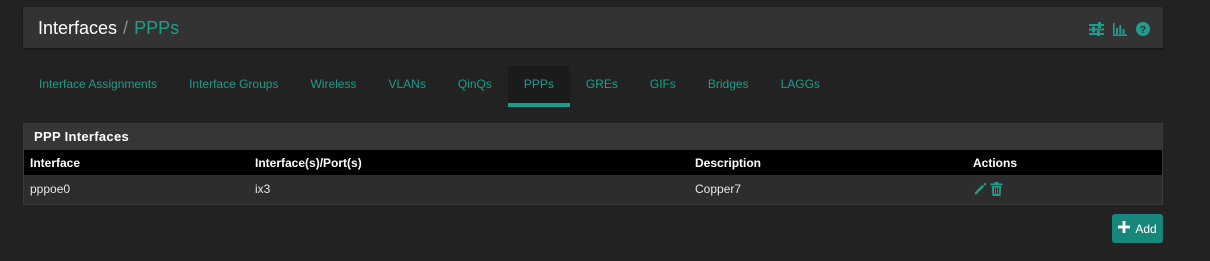 The height and width of the screenshot is (261, 1210). I want to click on row-actions, so click(1067, 188).